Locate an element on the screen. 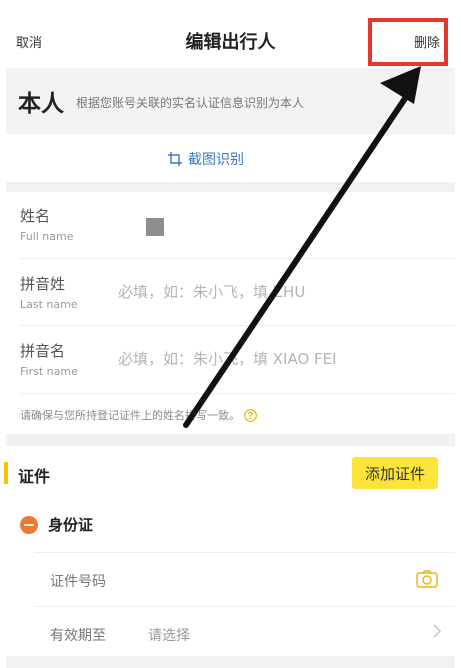  question-icon is located at coordinates (250, 415).